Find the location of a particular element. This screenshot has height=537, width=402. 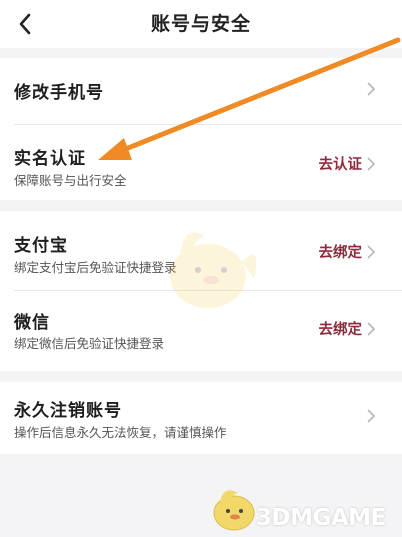

row-subtitle: 绑定支付宝后免验证快捷登录 is located at coordinates (95, 267).